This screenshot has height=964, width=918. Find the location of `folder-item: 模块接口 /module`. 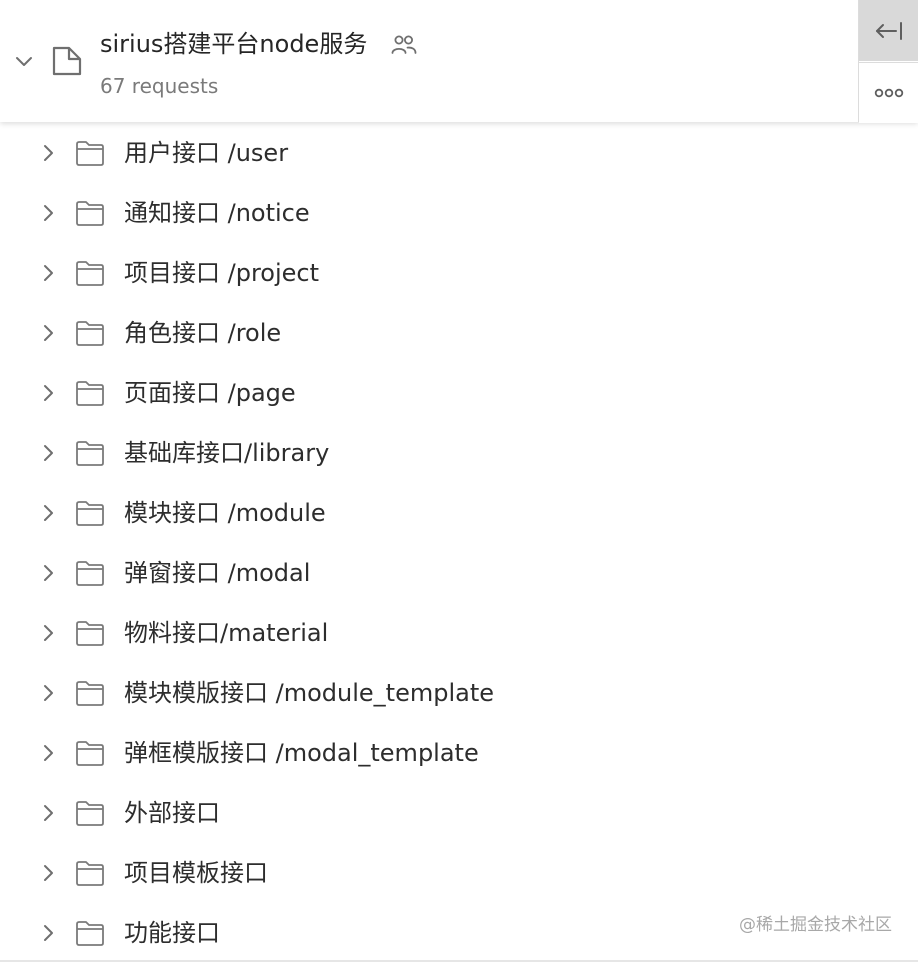

folder-item: 模块接口 /module is located at coordinates (459, 514).